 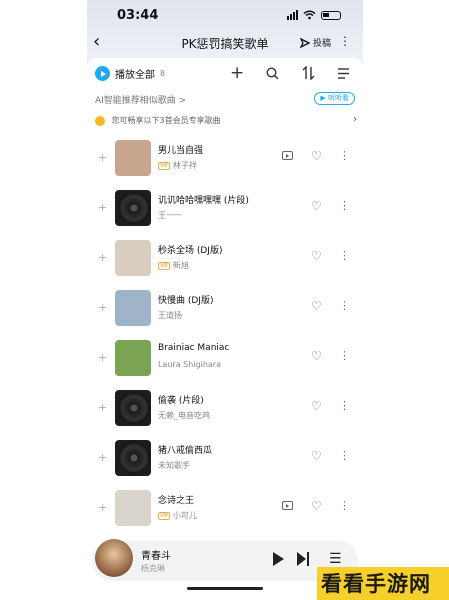 I want to click on song-artist-line: 无赖_电音吃鸡, so click(x=184, y=415).